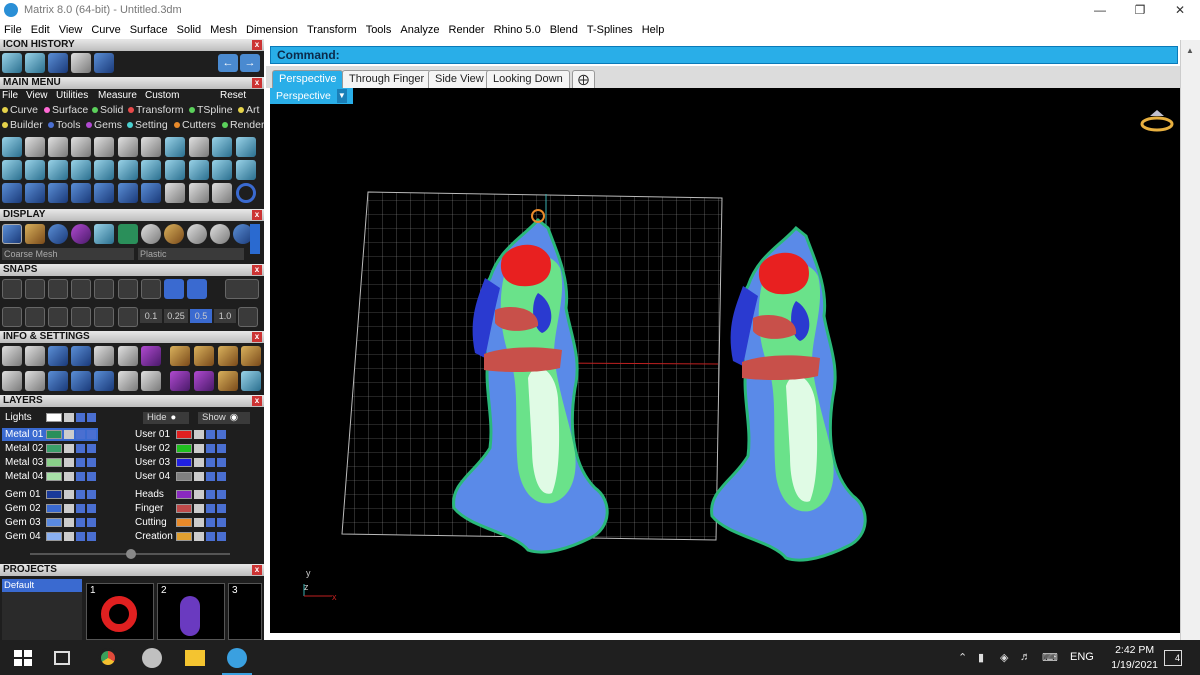 Image resolution: width=1200 pixels, height=675 pixels. What do you see at coordinates (195, 125) in the screenshot?
I see `category-cutters: Cutters` at bounding box center [195, 125].